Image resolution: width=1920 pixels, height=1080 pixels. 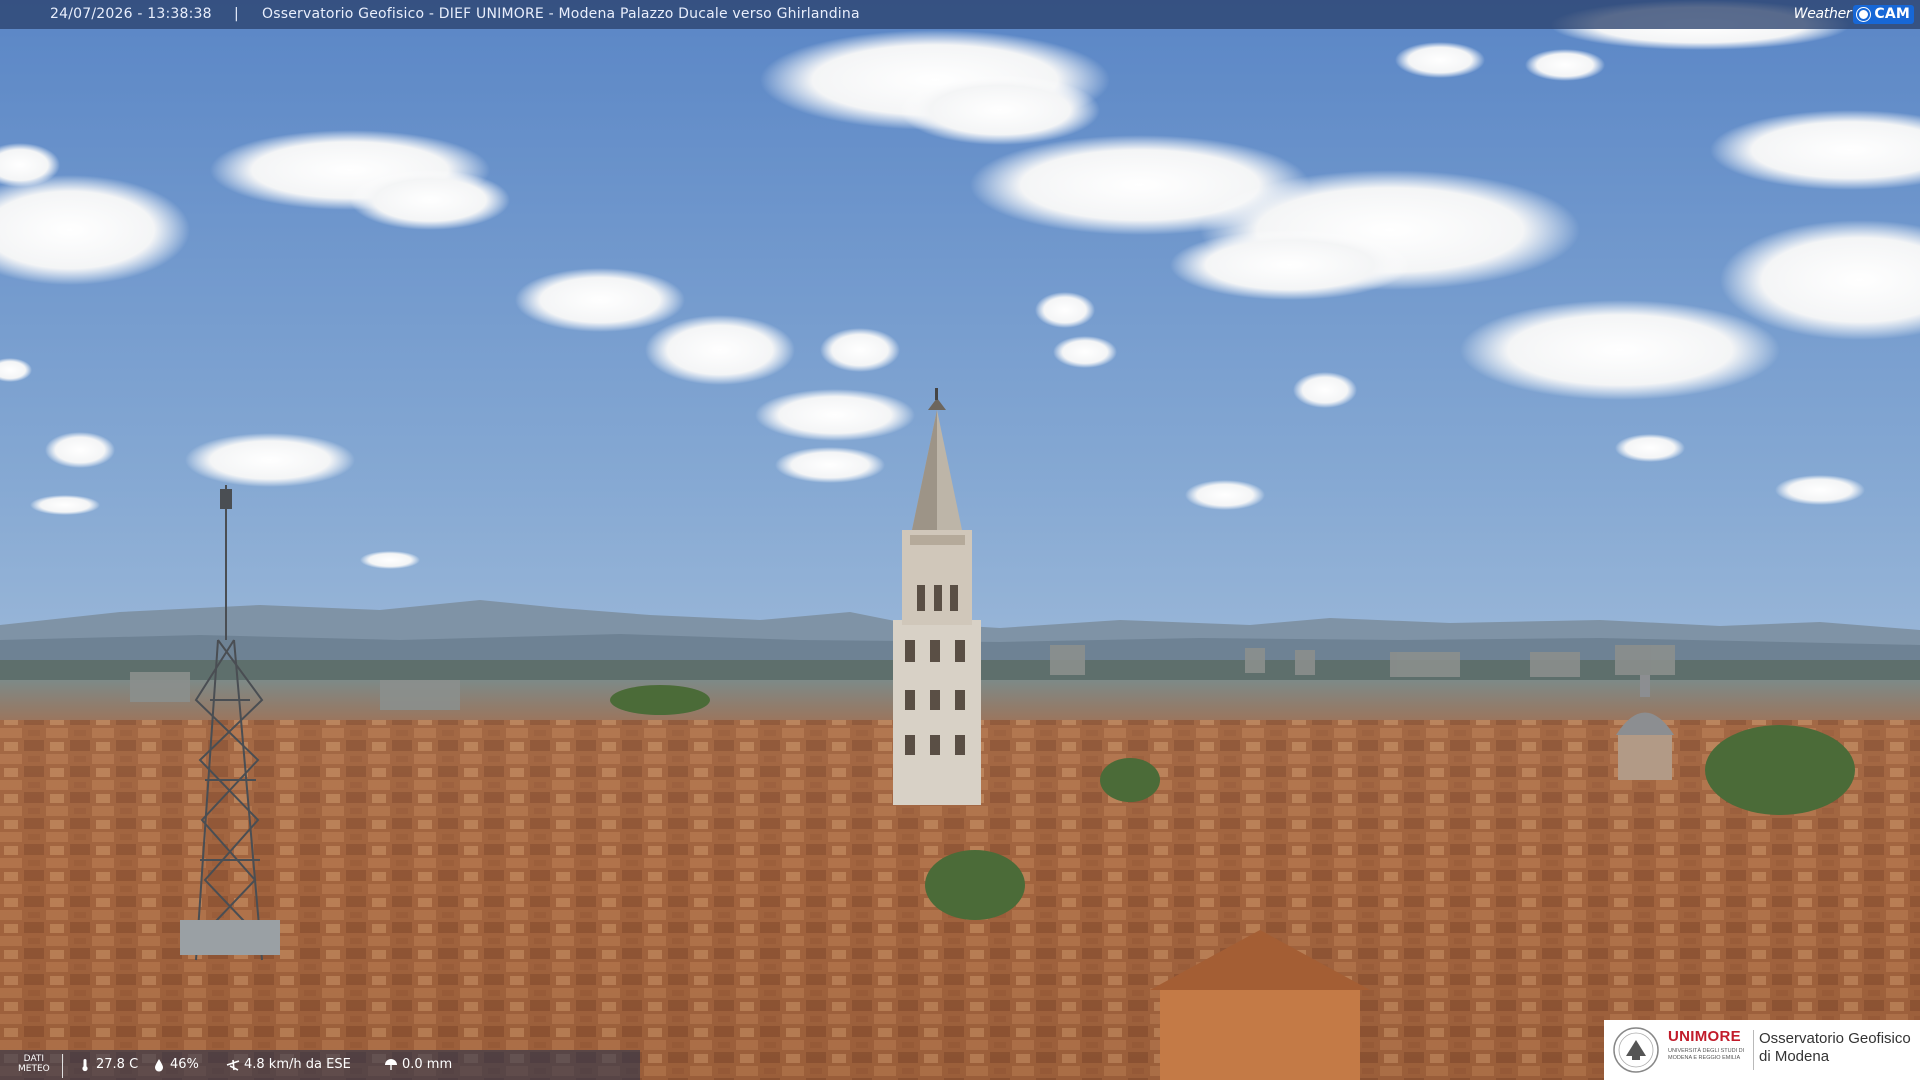 I want to click on rain-reading: 0.0 mm, so click(x=418, y=1064).